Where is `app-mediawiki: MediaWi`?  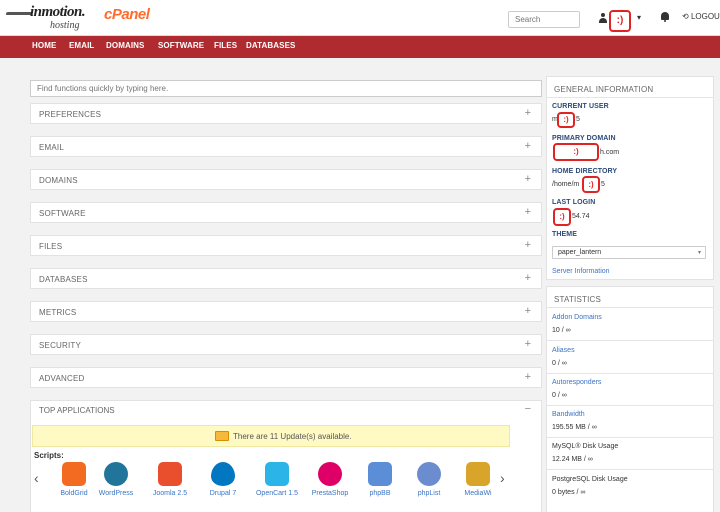 app-mediawiki: MediaWi is located at coordinates (480, 485).